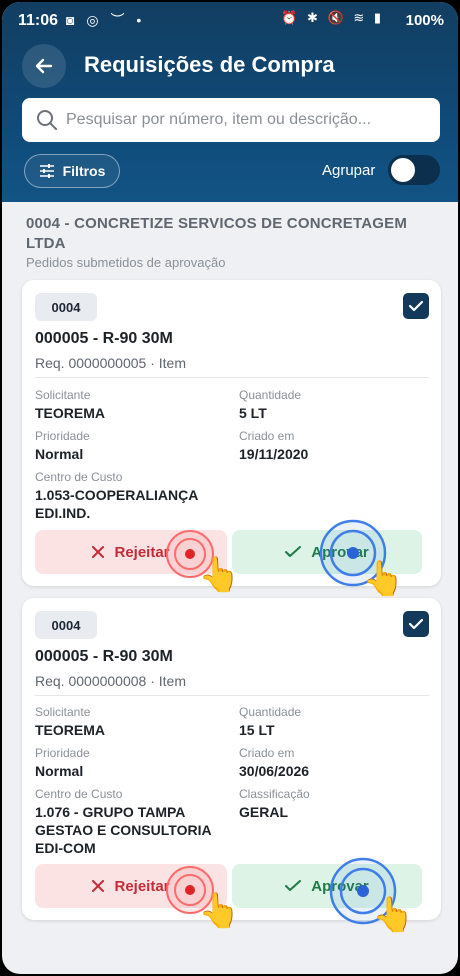 This screenshot has height=976, width=460. Describe the element at coordinates (230, 19) in the screenshot. I see `status-bar: 11:06 ◙ ◎ ︶ • ⏰ ✱ 🔇 ≋ ▮ 100%` at that location.